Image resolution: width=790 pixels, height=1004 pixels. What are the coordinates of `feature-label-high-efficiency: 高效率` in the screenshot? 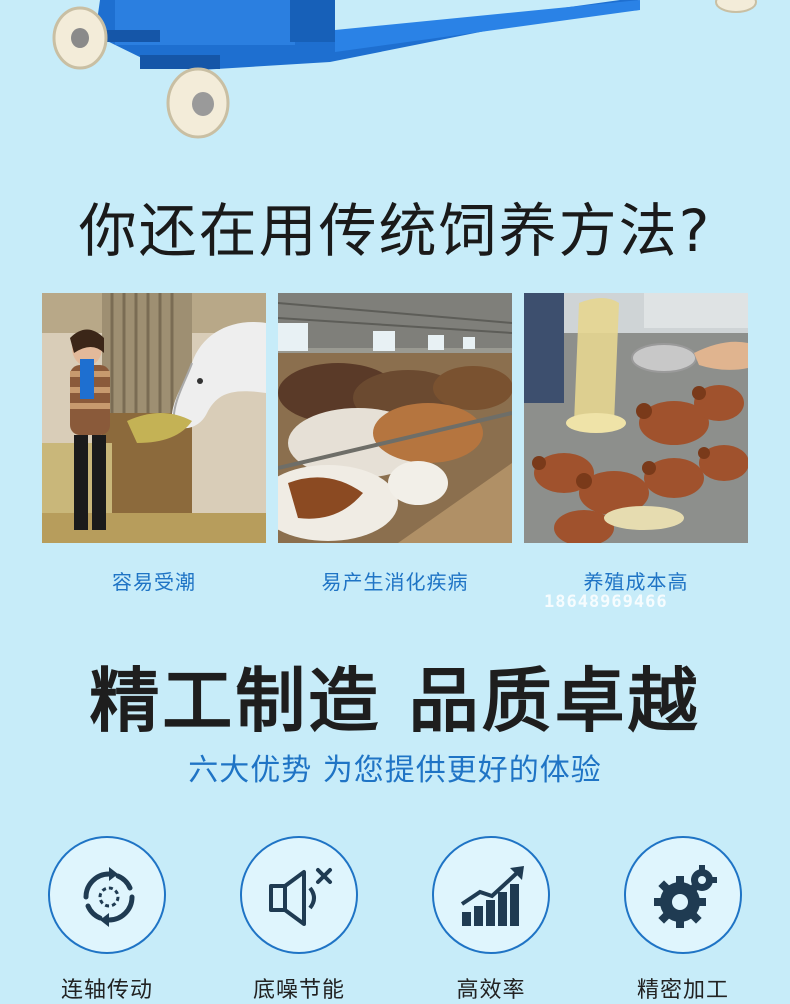 It's located at (491, 990).